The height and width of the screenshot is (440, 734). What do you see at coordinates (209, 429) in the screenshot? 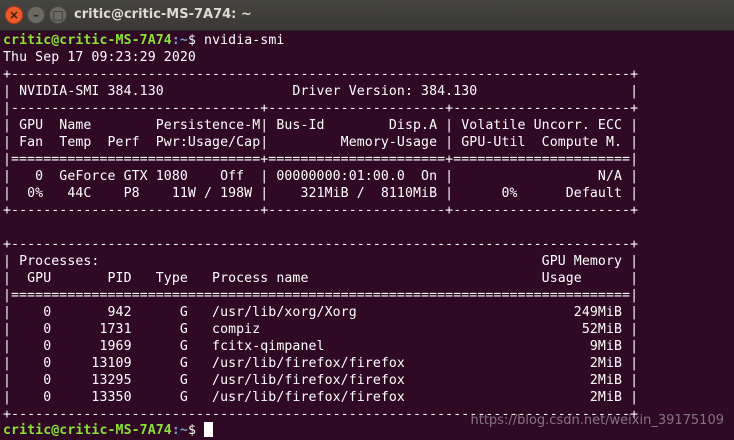
I see `text-cursor` at bounding box center [209, 429].